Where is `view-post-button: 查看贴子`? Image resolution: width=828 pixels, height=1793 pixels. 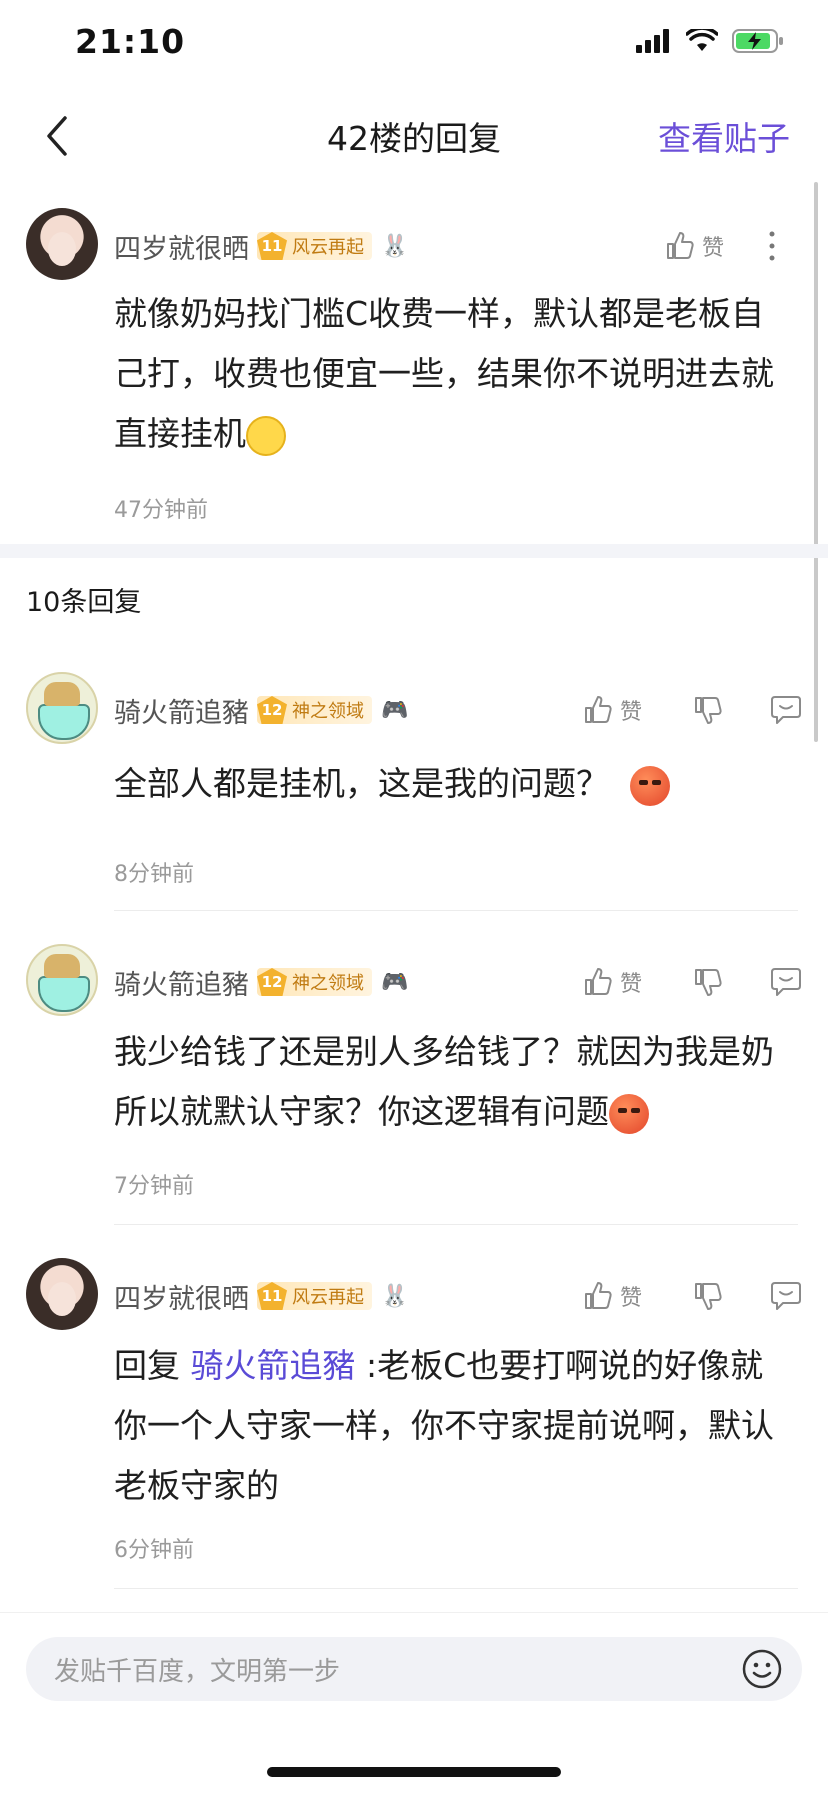 view-post-button: 查看贴子 is located at coordinates (724, 136).